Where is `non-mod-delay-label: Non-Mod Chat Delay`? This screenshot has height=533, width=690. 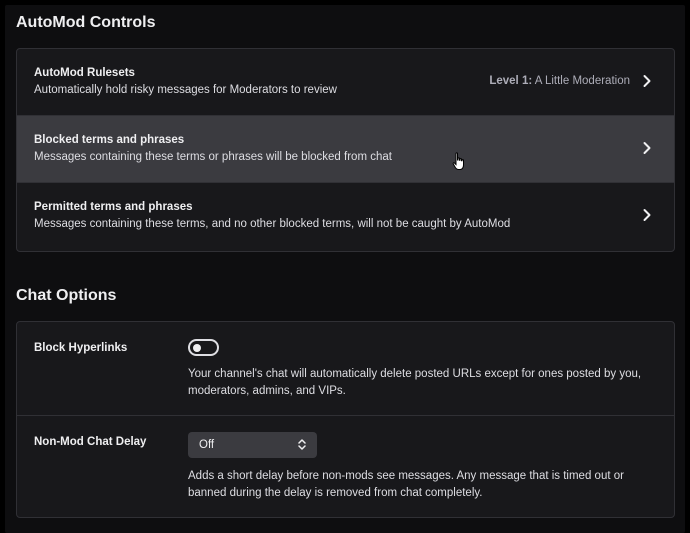 non-mod-delay-label: Non-Mod Chat Delay is located at coordinates (90, 442).